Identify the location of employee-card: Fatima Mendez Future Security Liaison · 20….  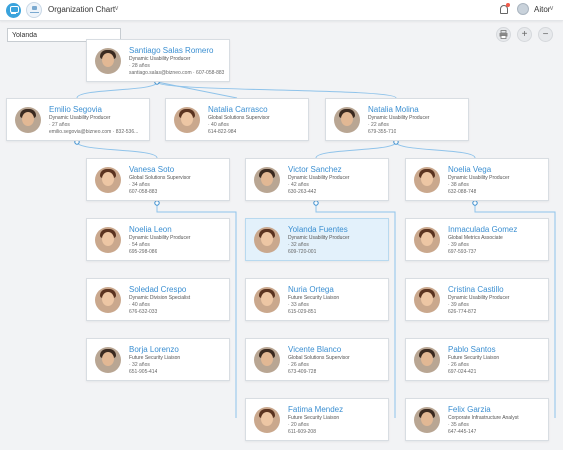
(317, 419).